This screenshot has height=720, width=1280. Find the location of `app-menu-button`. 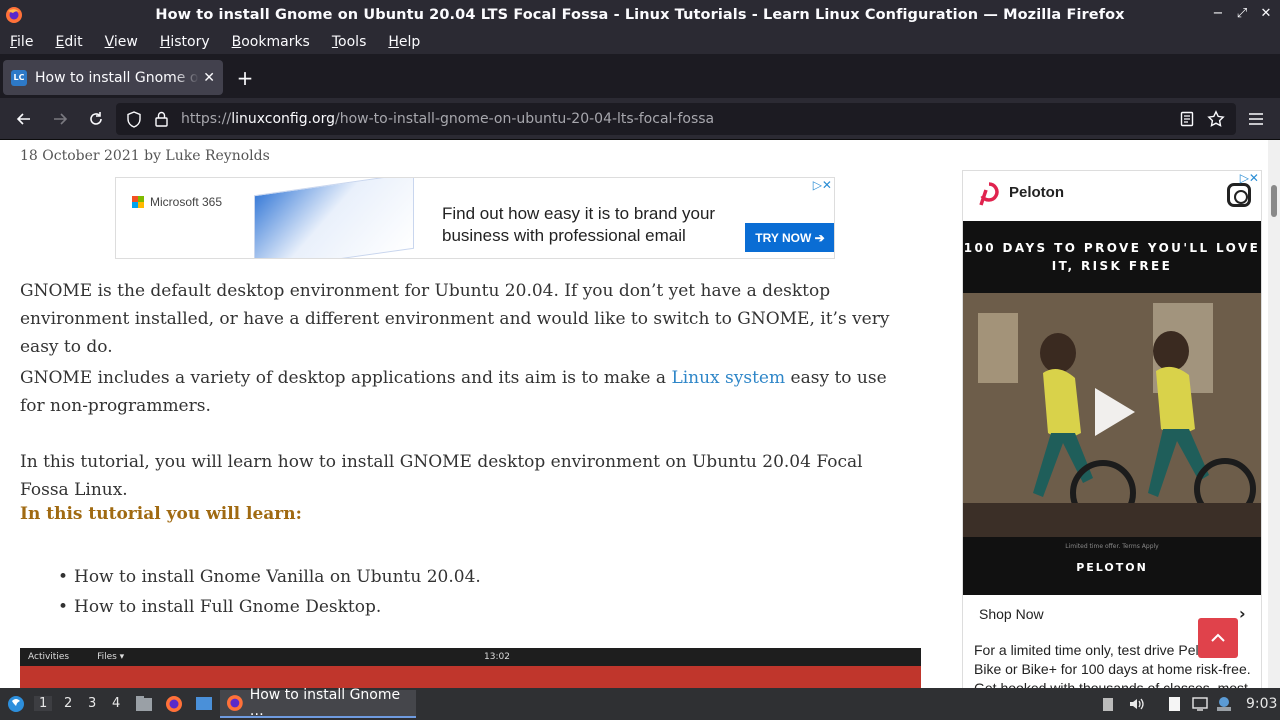

app-menu-button is located at coordinates (1256, 119).